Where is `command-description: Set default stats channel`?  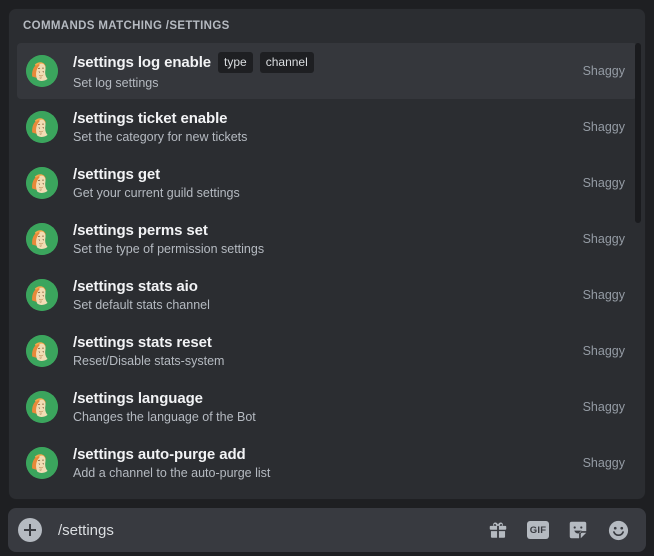
command-description: Set default stats channel is located at coordinates (141, 305).